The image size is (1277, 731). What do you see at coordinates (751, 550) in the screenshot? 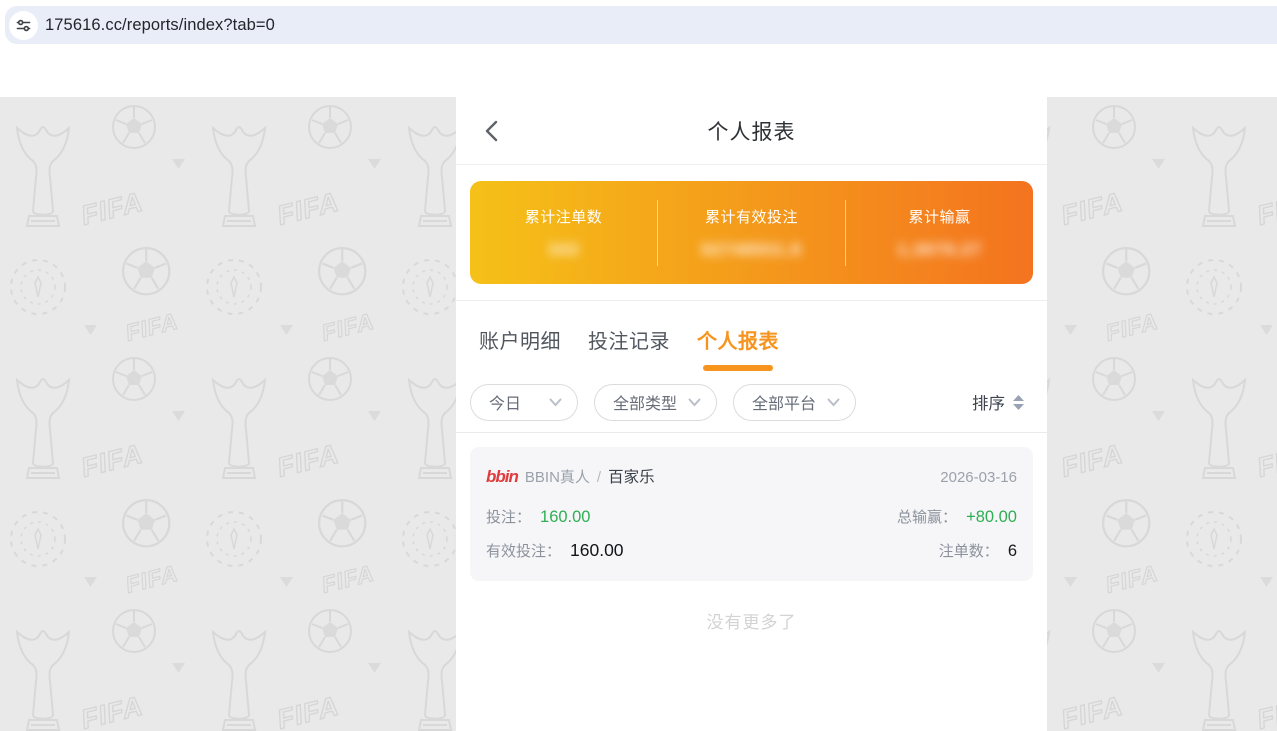
I see `report-item-row: 有效投注： 160.00 注单数： 6` at bounding box center [751, 550].